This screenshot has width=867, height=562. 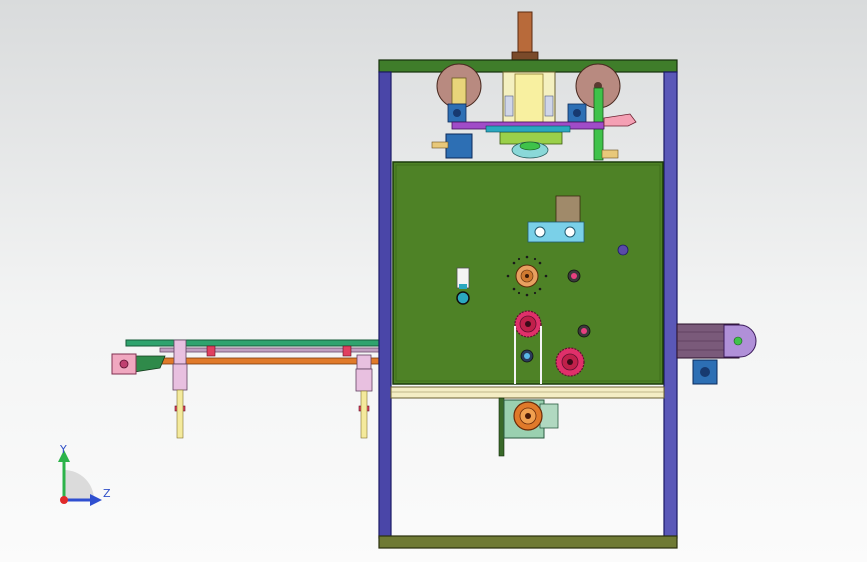 What do you see at coordinates (440, 145) in the screenshot?
I see `left-upper-motor-shaft` at bounding box center [440, 145].